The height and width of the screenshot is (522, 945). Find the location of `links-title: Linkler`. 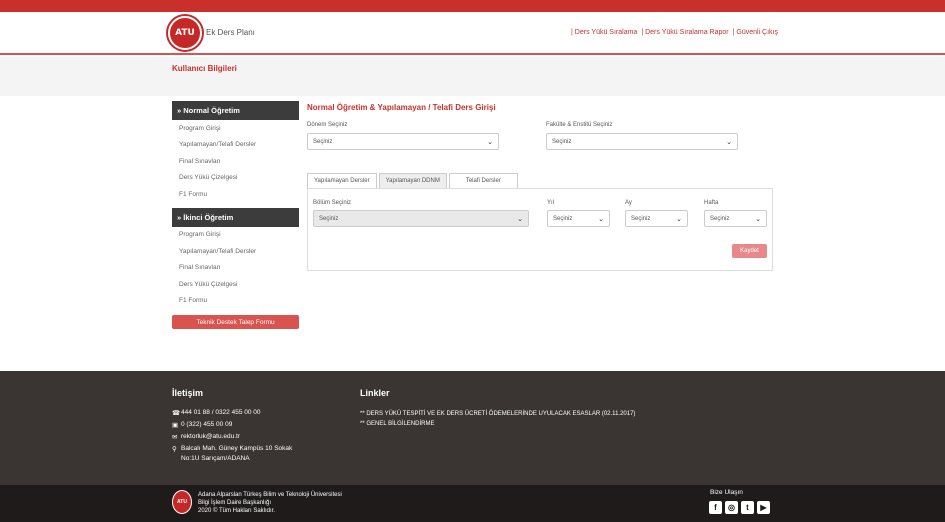

links-title: Linkler is located at coordinates (375, 393).